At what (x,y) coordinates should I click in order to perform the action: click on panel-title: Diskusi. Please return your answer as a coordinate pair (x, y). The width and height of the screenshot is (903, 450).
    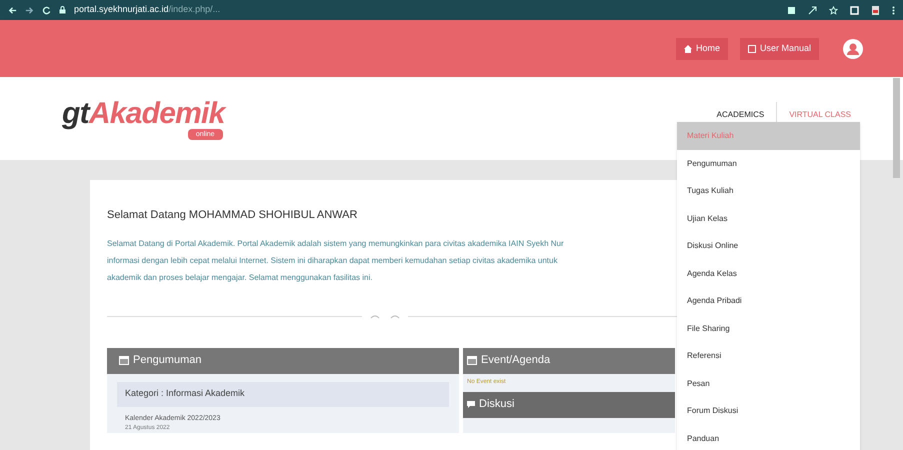
    Looking at the image, I should click on (496, 404).